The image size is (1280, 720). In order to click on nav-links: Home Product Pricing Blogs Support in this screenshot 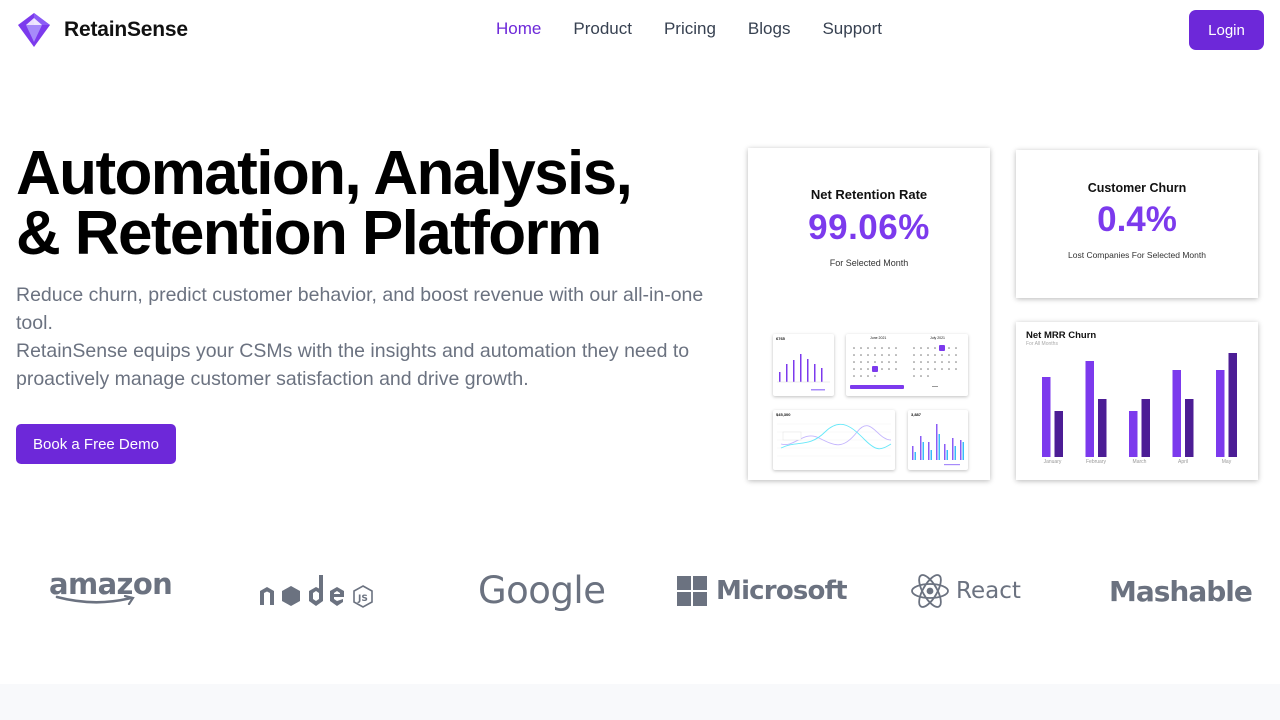, I will do `click(689, 29)`.